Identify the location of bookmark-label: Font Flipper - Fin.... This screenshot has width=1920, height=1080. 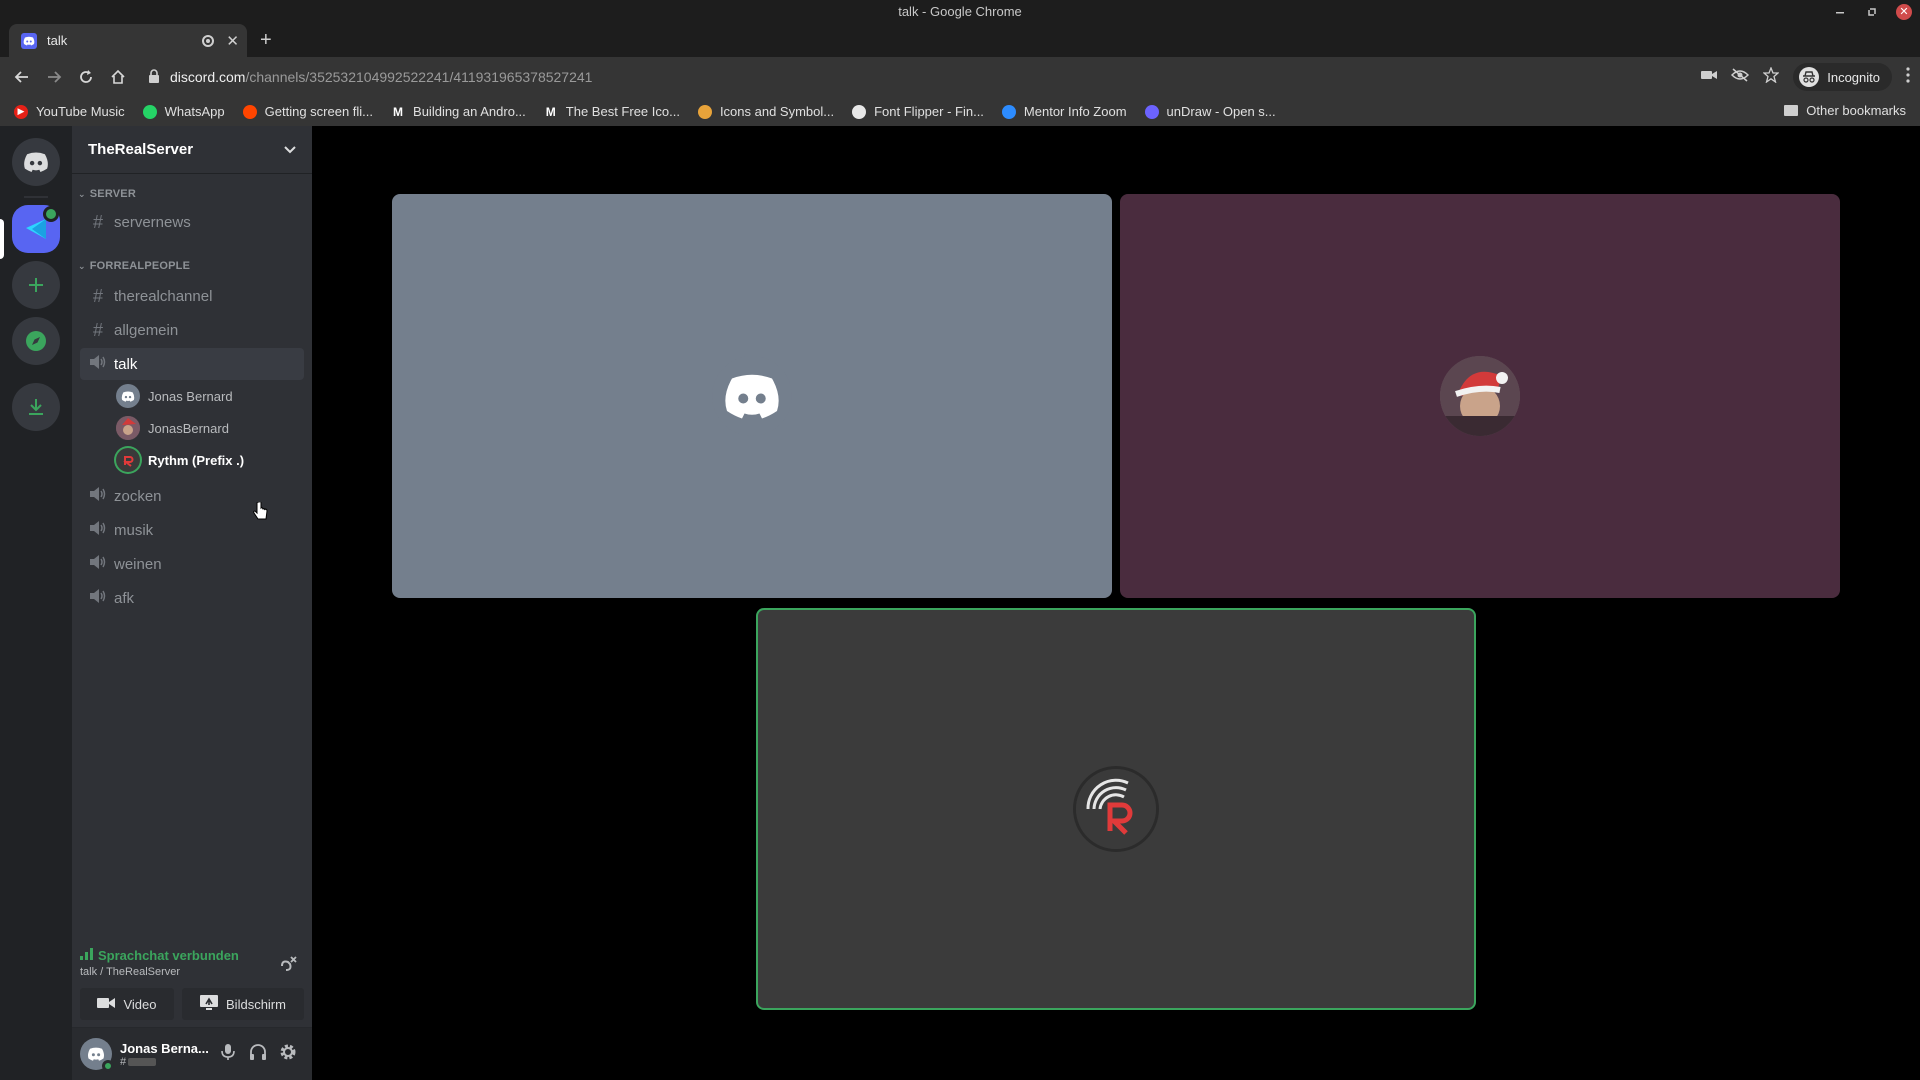
(929, 111).